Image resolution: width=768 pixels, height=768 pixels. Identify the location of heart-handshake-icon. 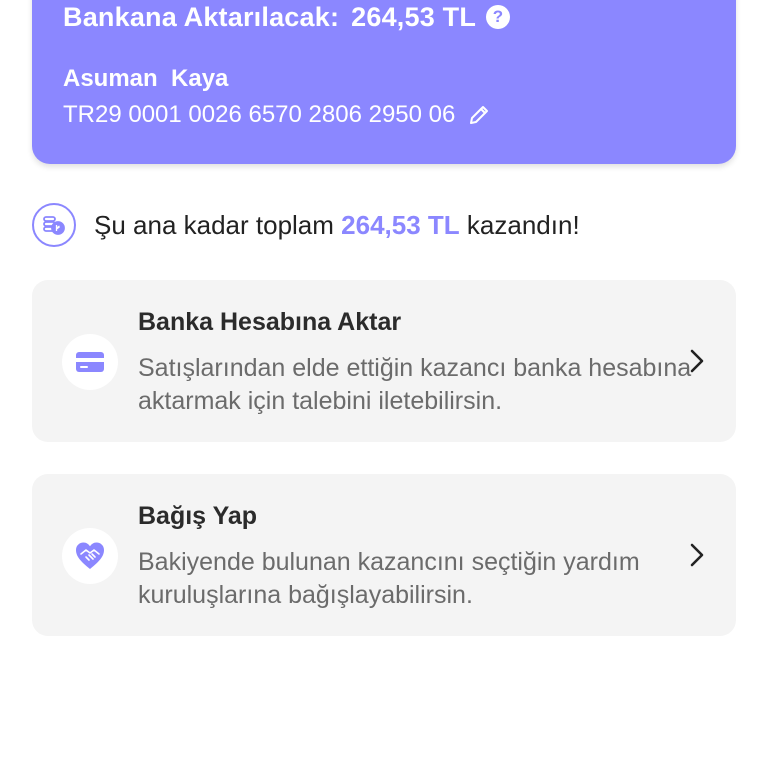
(90, 556).